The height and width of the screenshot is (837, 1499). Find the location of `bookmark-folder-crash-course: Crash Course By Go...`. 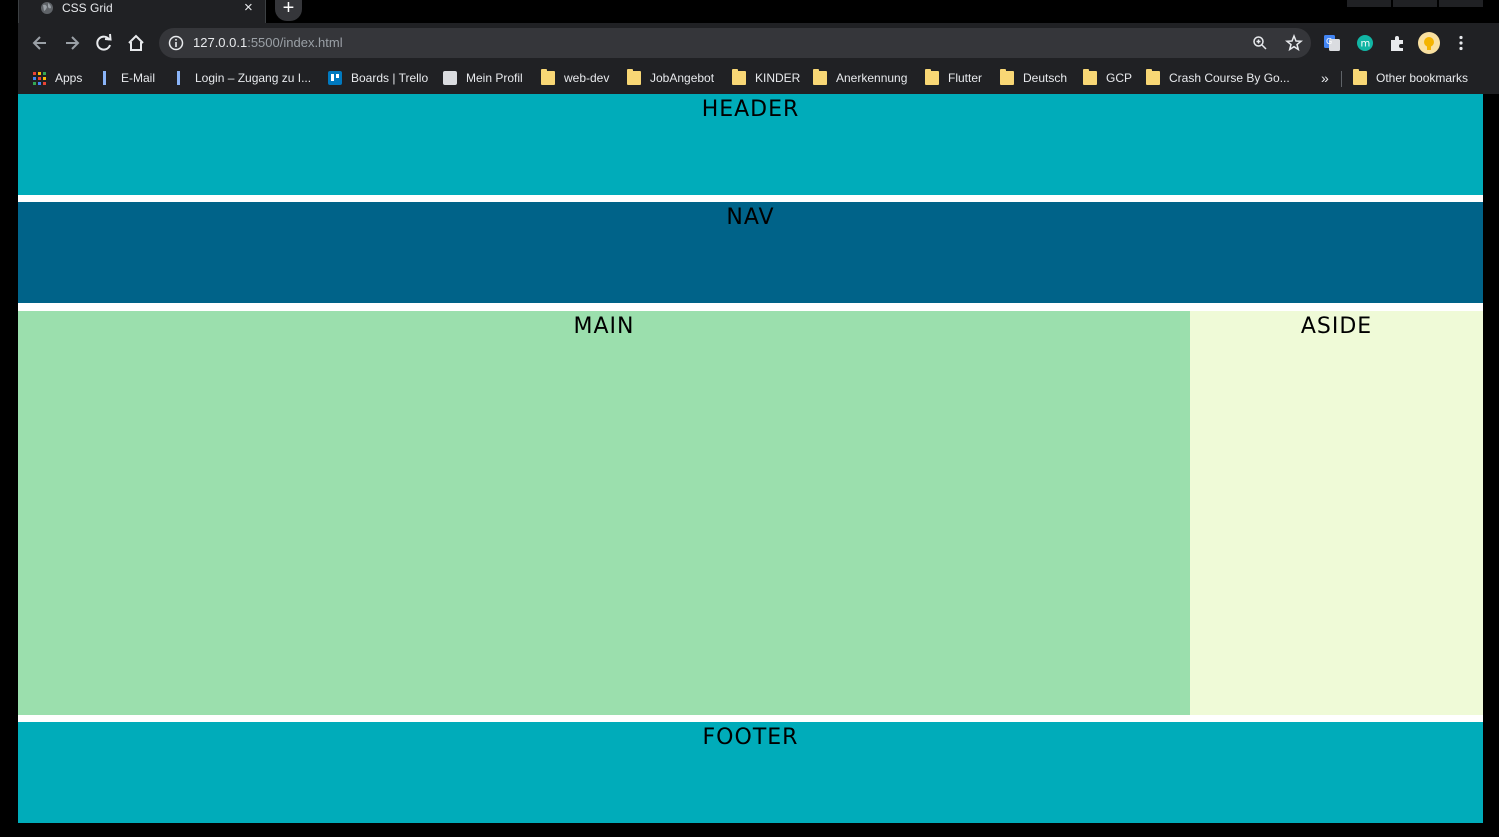

bookmark-folder-crash-course: Crash Course By Go... is located at coordinates (1218, 78).